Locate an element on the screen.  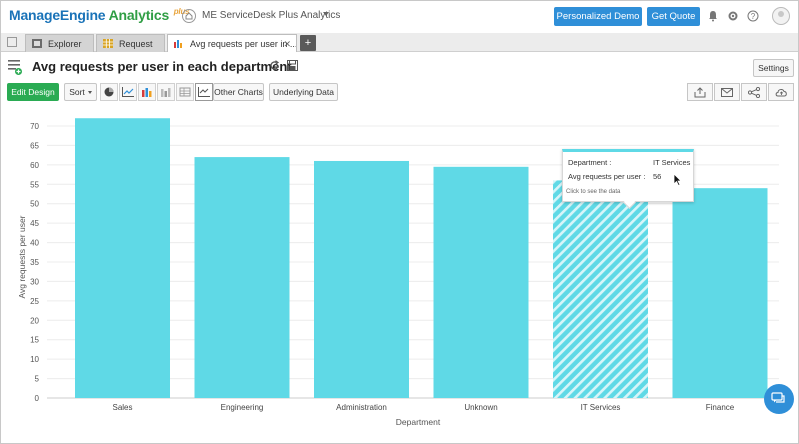
avatar is located at coordinates (781, 16).